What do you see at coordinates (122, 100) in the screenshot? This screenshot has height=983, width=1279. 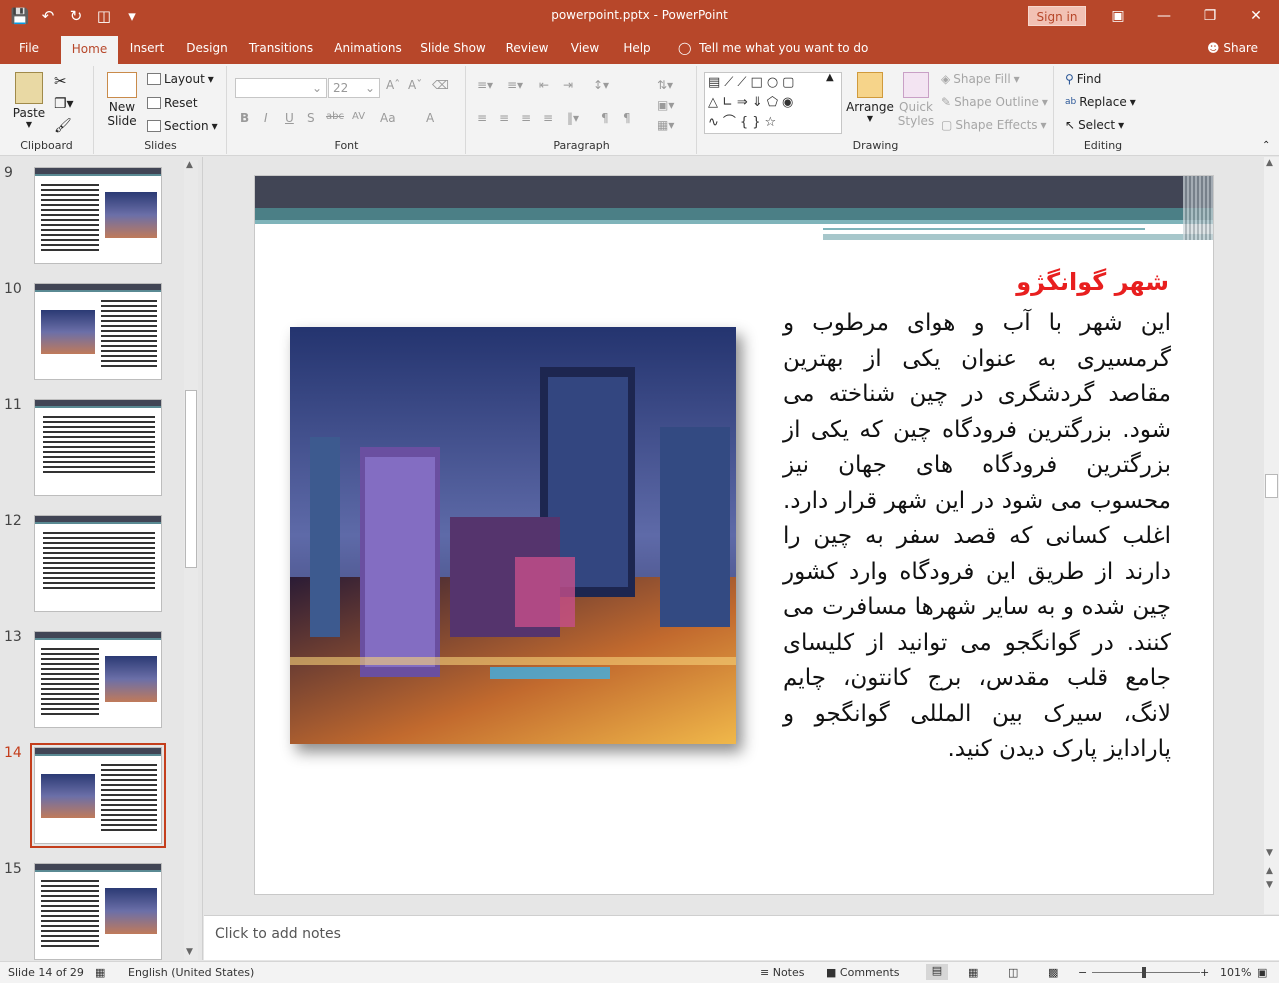 I see `new-slide-button: New Slide` at bounding box center [122, 100].